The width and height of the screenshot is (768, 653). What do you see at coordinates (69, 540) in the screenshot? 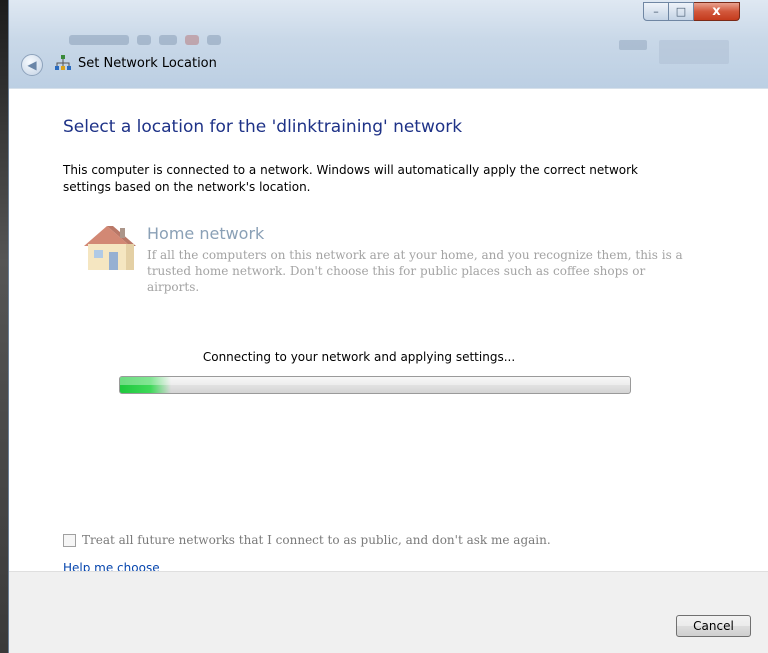
I see `treat-as-public-checkbox` at bounding box center [69, 540].